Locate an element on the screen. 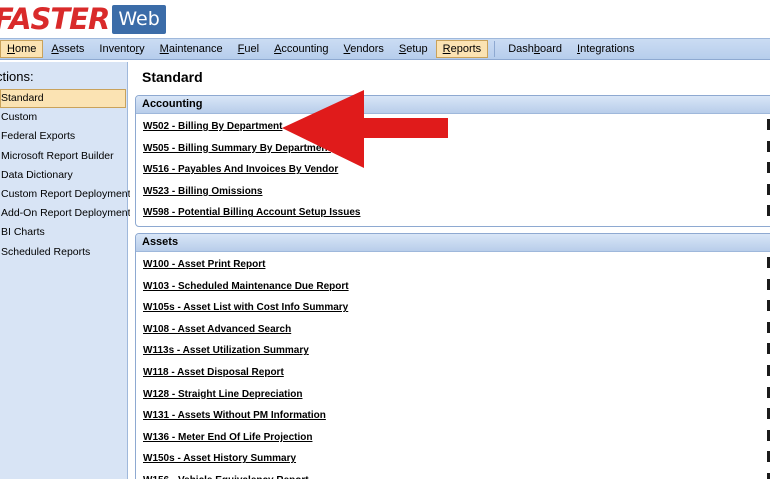  menu-item-dashboard: Dashboard is located at coordinates (535, 49).